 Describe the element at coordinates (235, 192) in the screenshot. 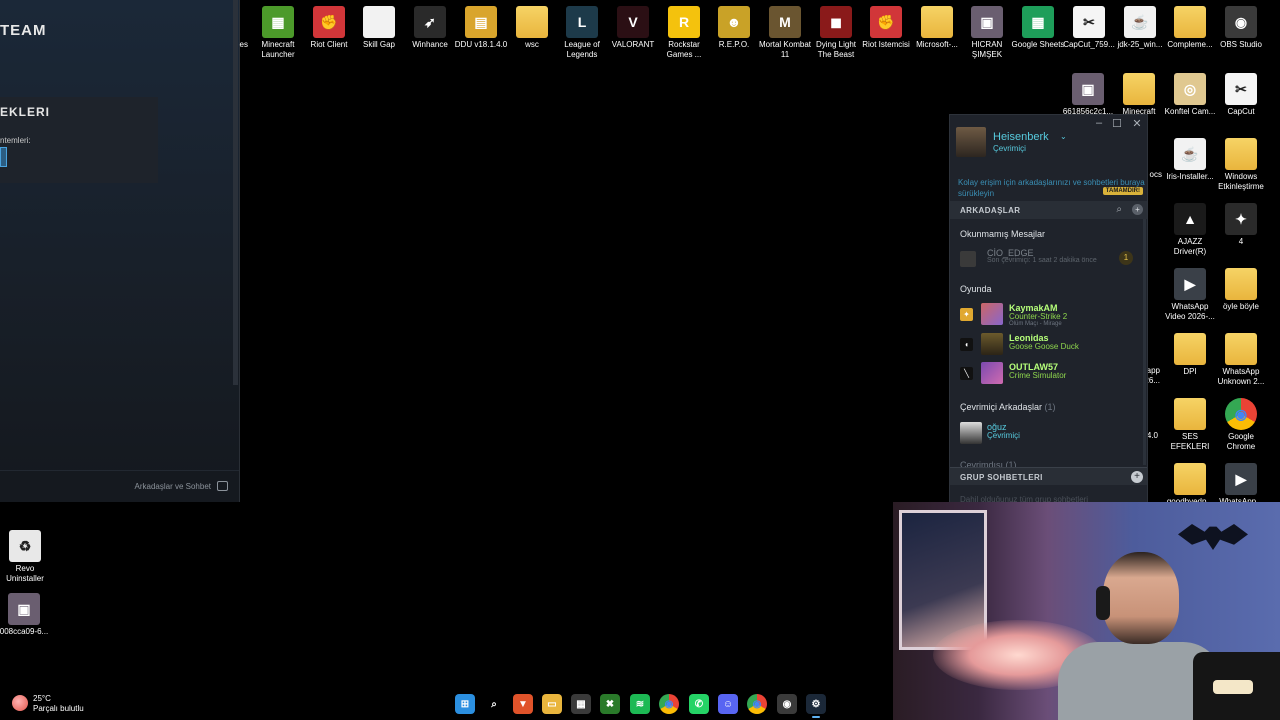

I see `steam-main-scrollbar` at that location.